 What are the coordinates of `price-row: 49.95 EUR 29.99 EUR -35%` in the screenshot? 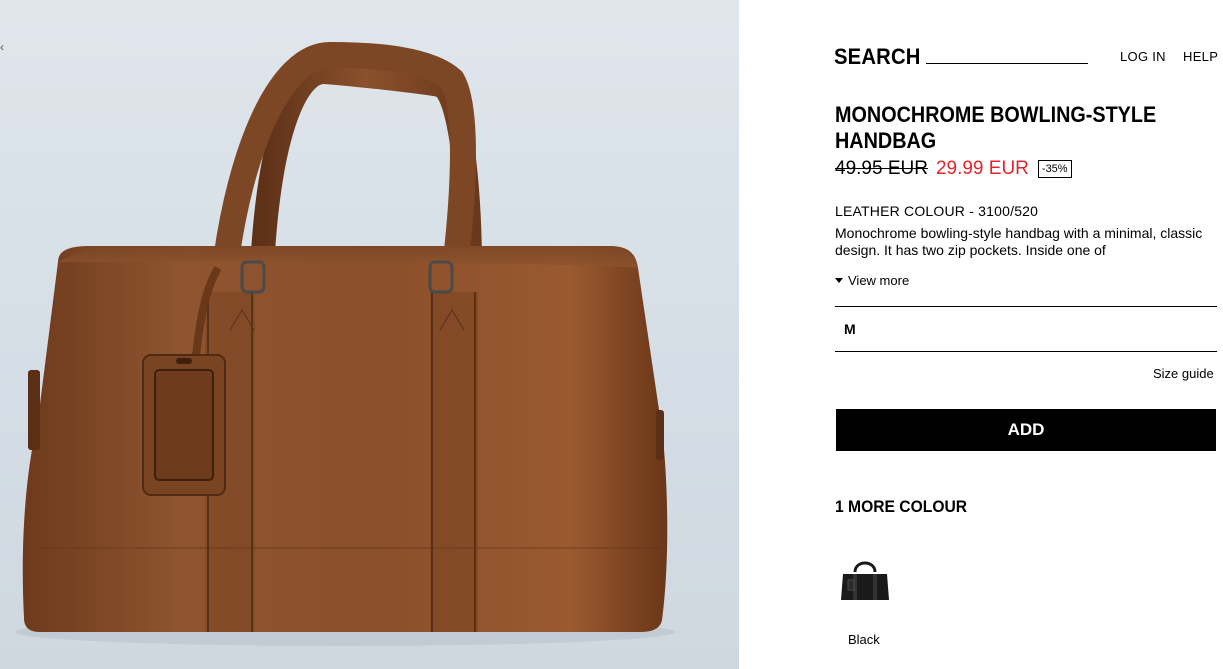 It's located at (953, 169).